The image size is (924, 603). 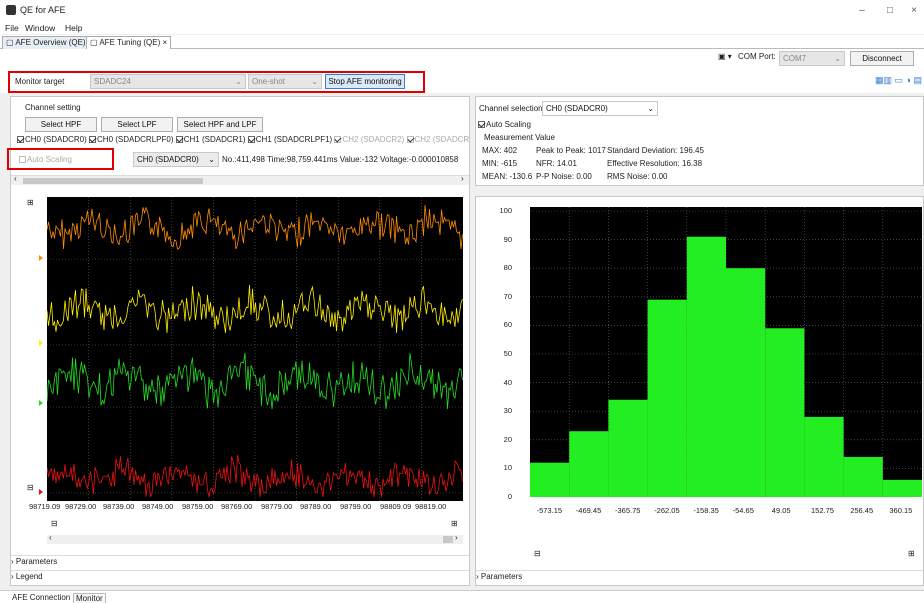 What do you see at coordinates (73, 28) in the screenshot?
I see `menu-help: Help` at bounding box center [73, 28].